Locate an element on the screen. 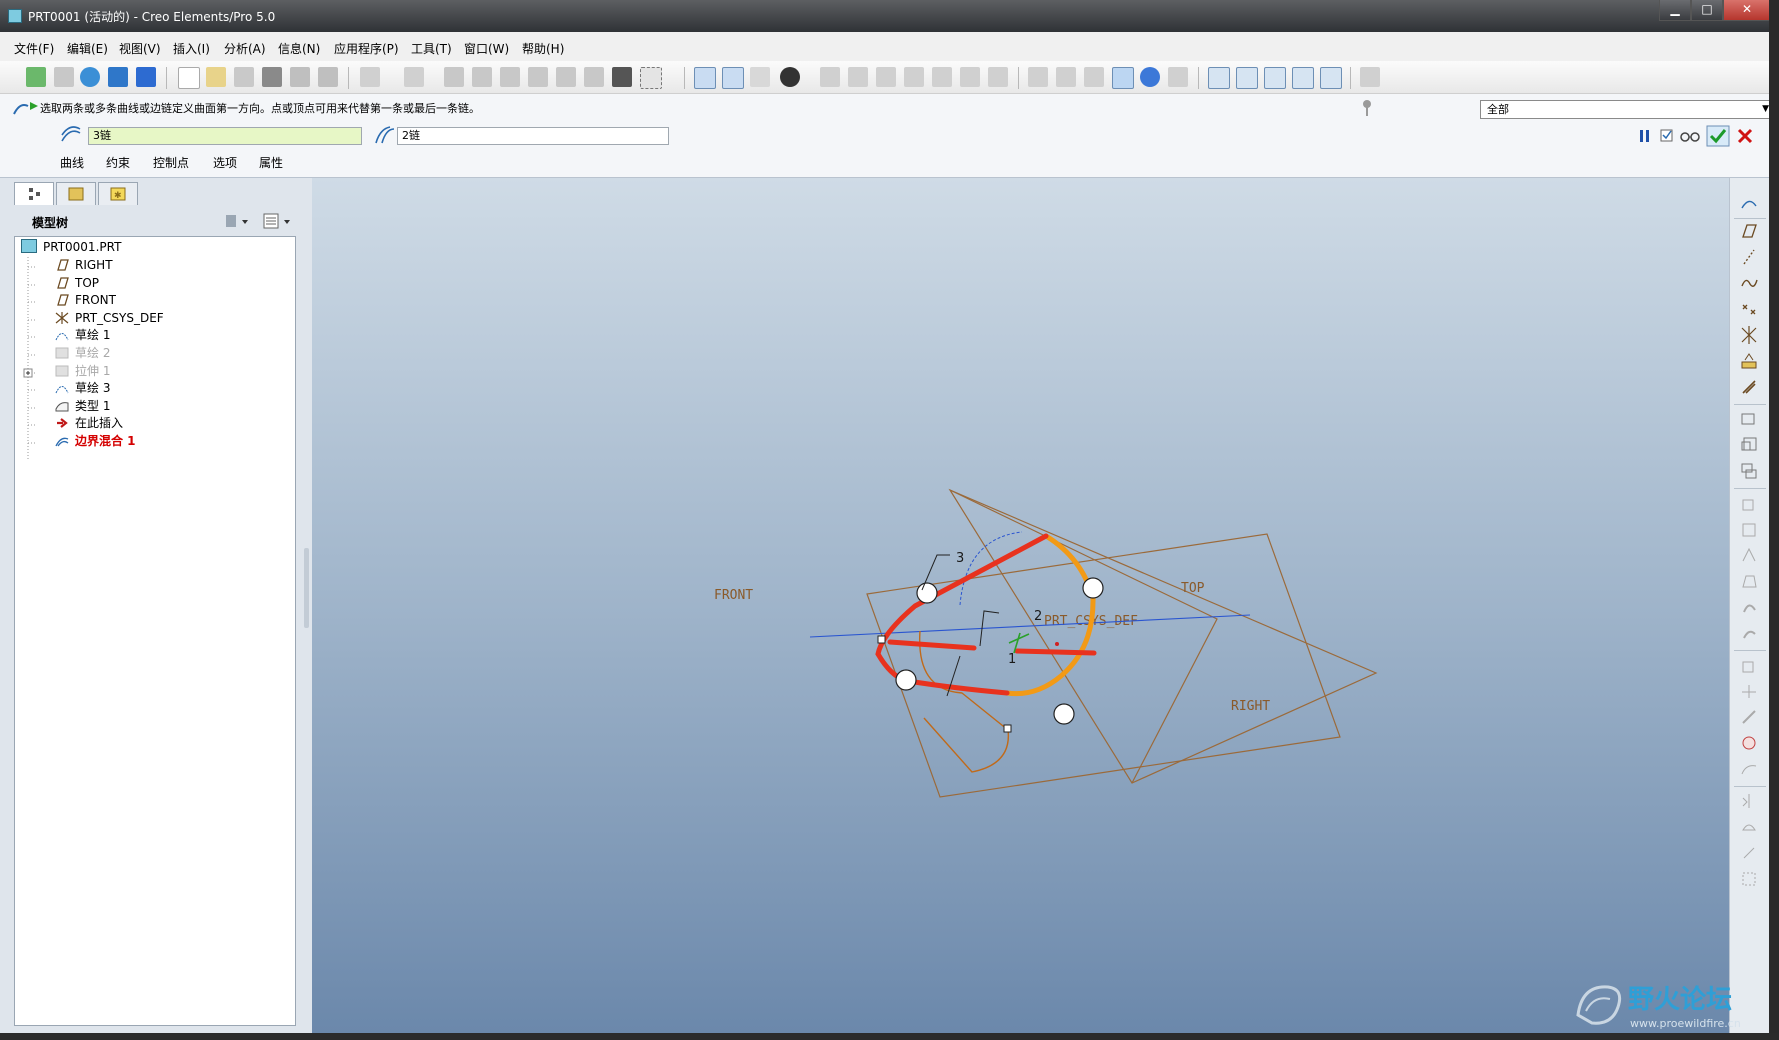 The image size is (1779, 1040). zoom-in-icon is located at coordinates (830, 77).